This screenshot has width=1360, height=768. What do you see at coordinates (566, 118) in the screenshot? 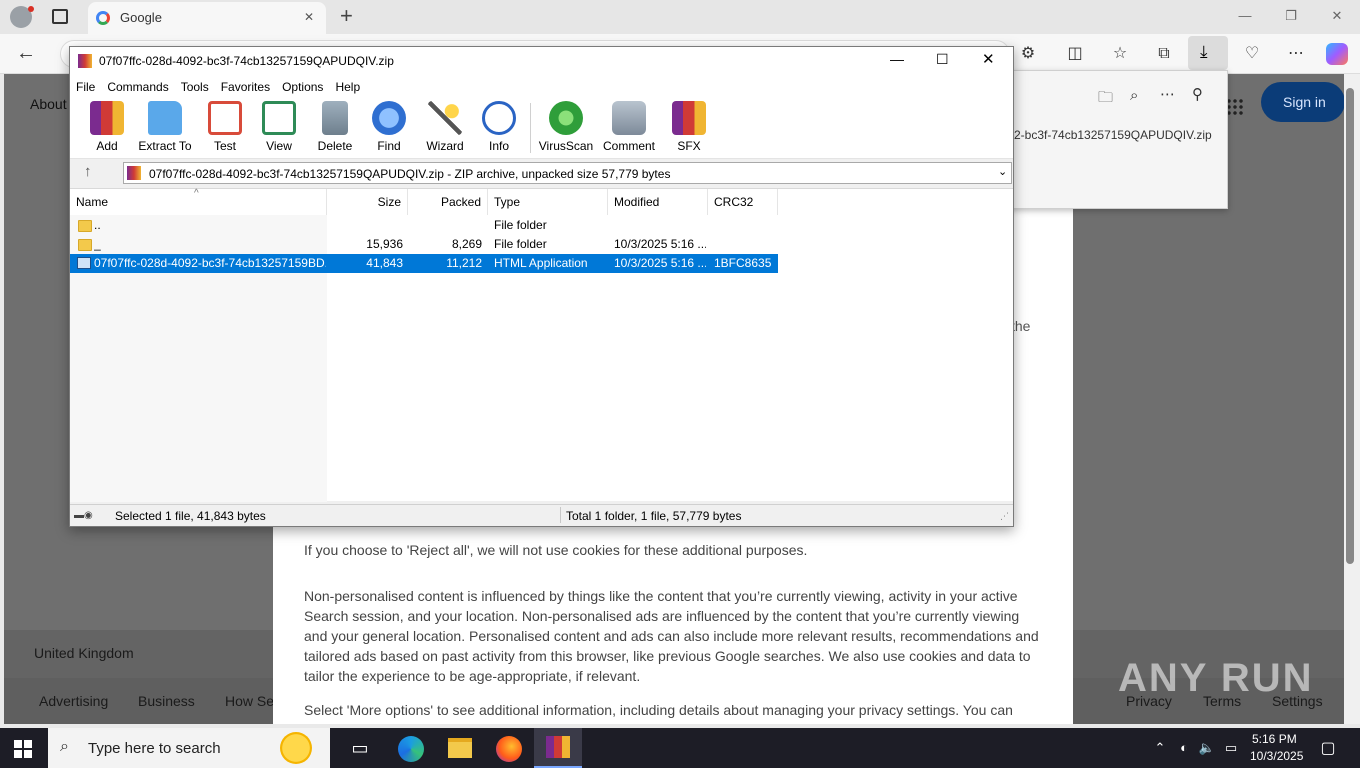
I see `virus-scan-icon` at bounding box center [566, 118].